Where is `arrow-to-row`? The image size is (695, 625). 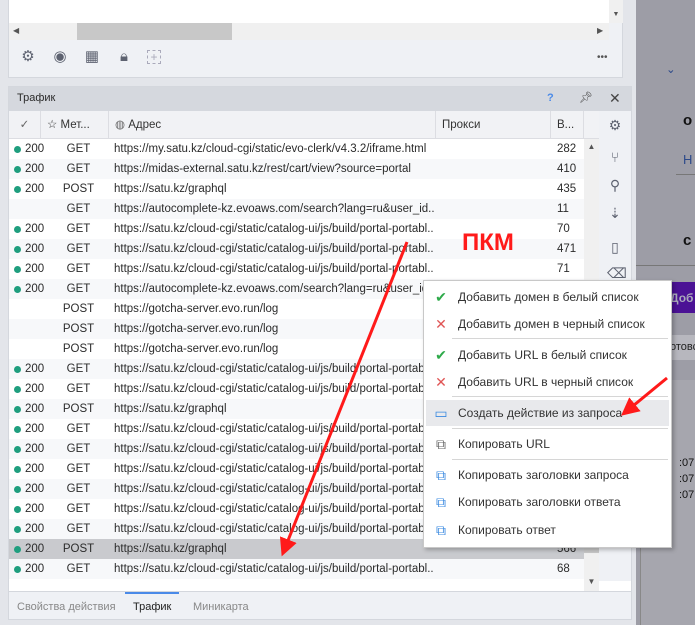 arrow-to-row is located at coordinates (344, 399).